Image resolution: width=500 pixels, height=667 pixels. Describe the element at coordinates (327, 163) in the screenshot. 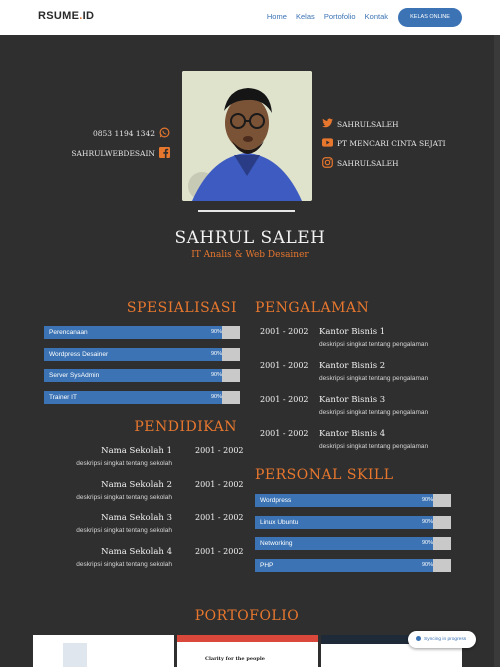

I see `instagram-icon` at that location.